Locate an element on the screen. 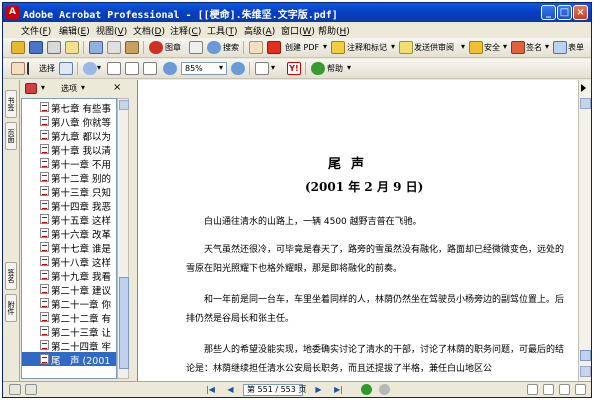 The width and height of the screenshot is (600, 406). maximize-button: □ is located at coordinates (564, 12).